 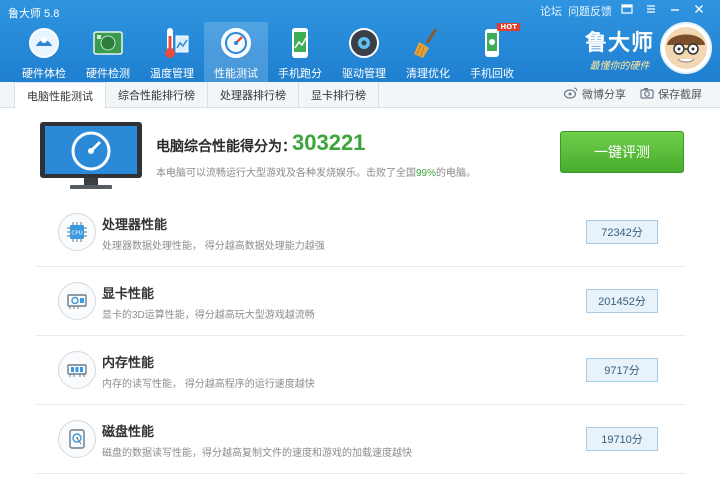 What do you see at coordinates (213, 246) in the screenshot?
I see `result-description: 处理器数据处理性能， 得分越高数据处理能力越强` at bounding box center [213, 246].